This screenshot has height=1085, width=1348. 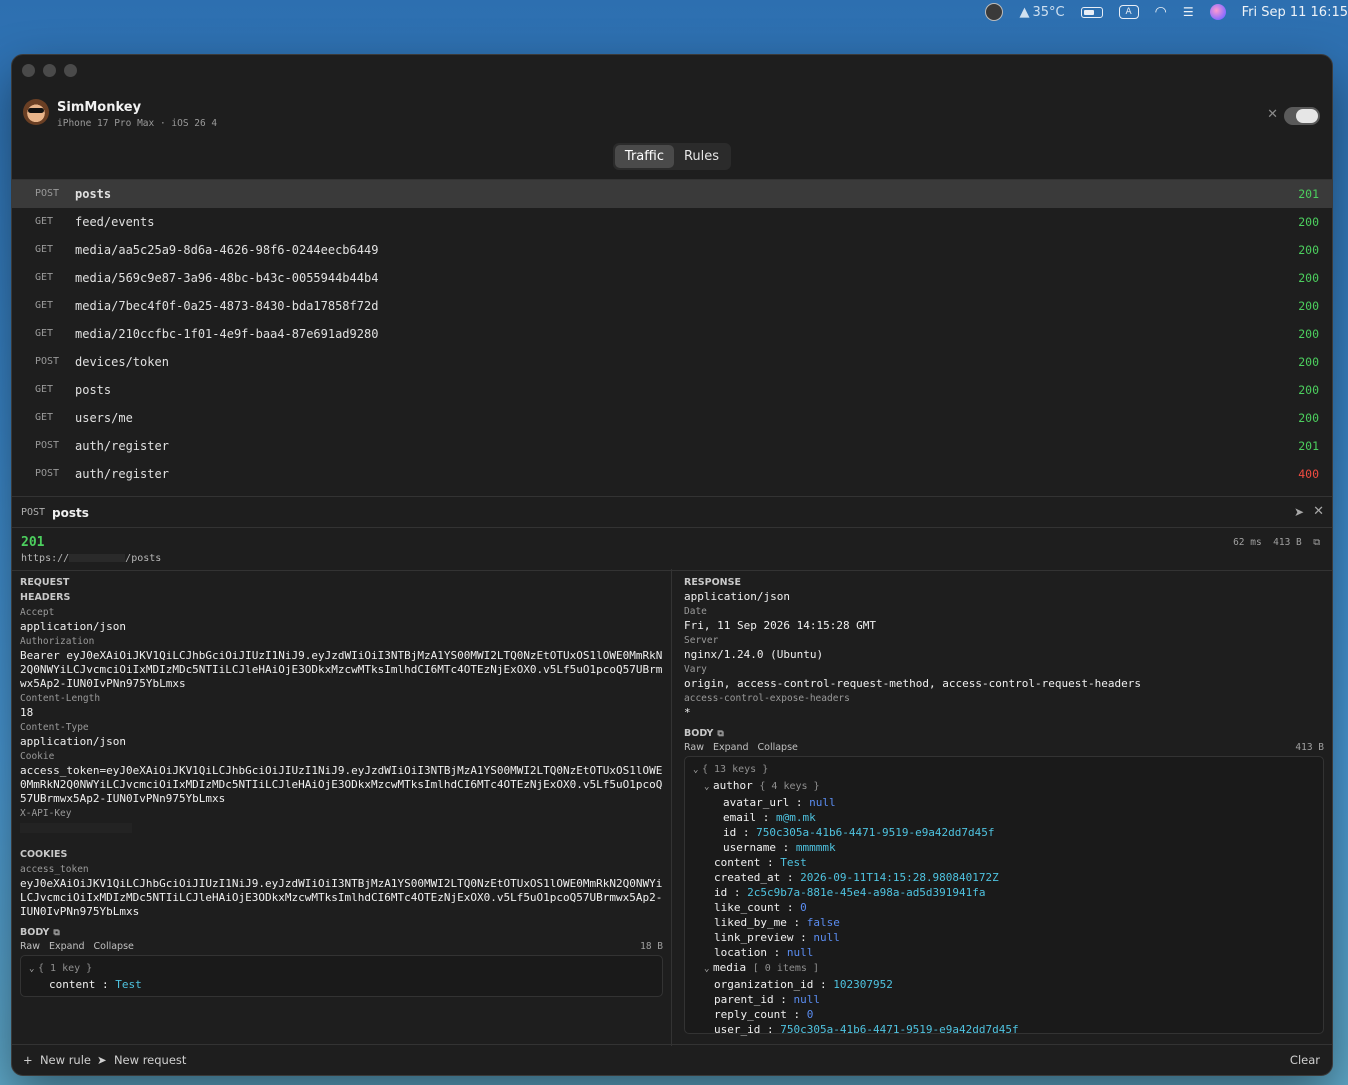 I want to click on response-title: RESPONSE, so click(x=712, y=582).